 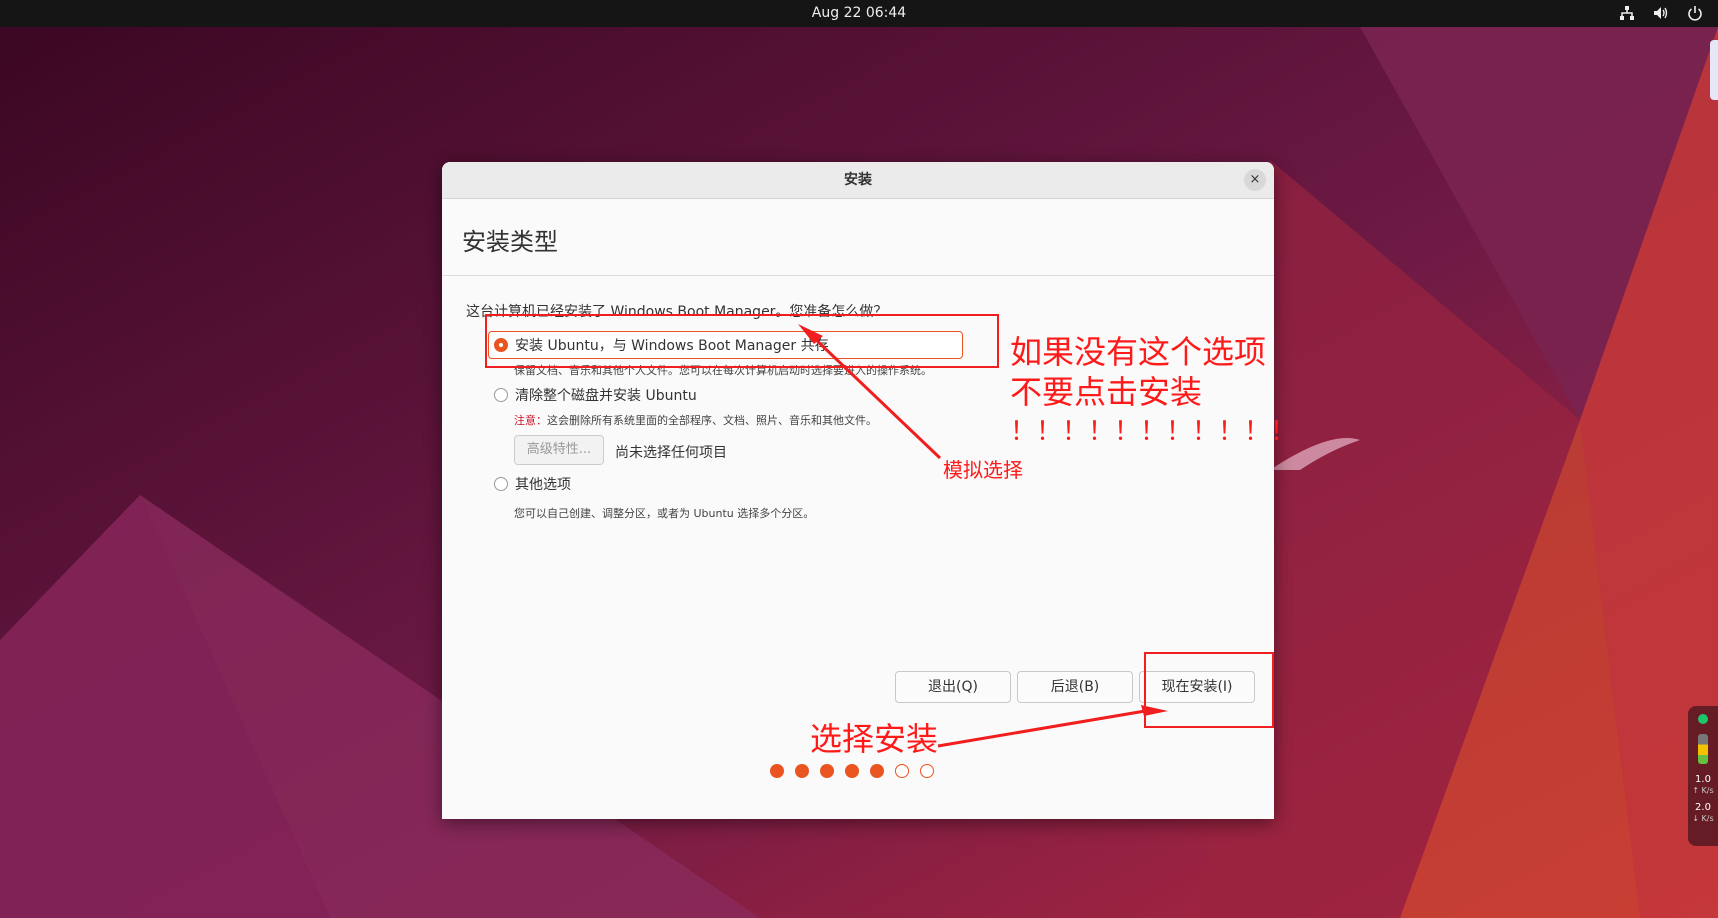 What do you see at coordinates (671, 453) in the screenshot?
I see `advanced-status: 尚未选择任何项目` at bounding box center [671, 453].